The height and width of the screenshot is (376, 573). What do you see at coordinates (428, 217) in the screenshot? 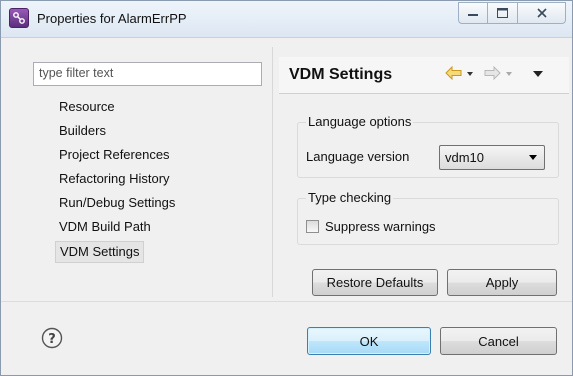
I see `type-checking-group: Type checking Suppress warnings` at bounding box center [428, 217].